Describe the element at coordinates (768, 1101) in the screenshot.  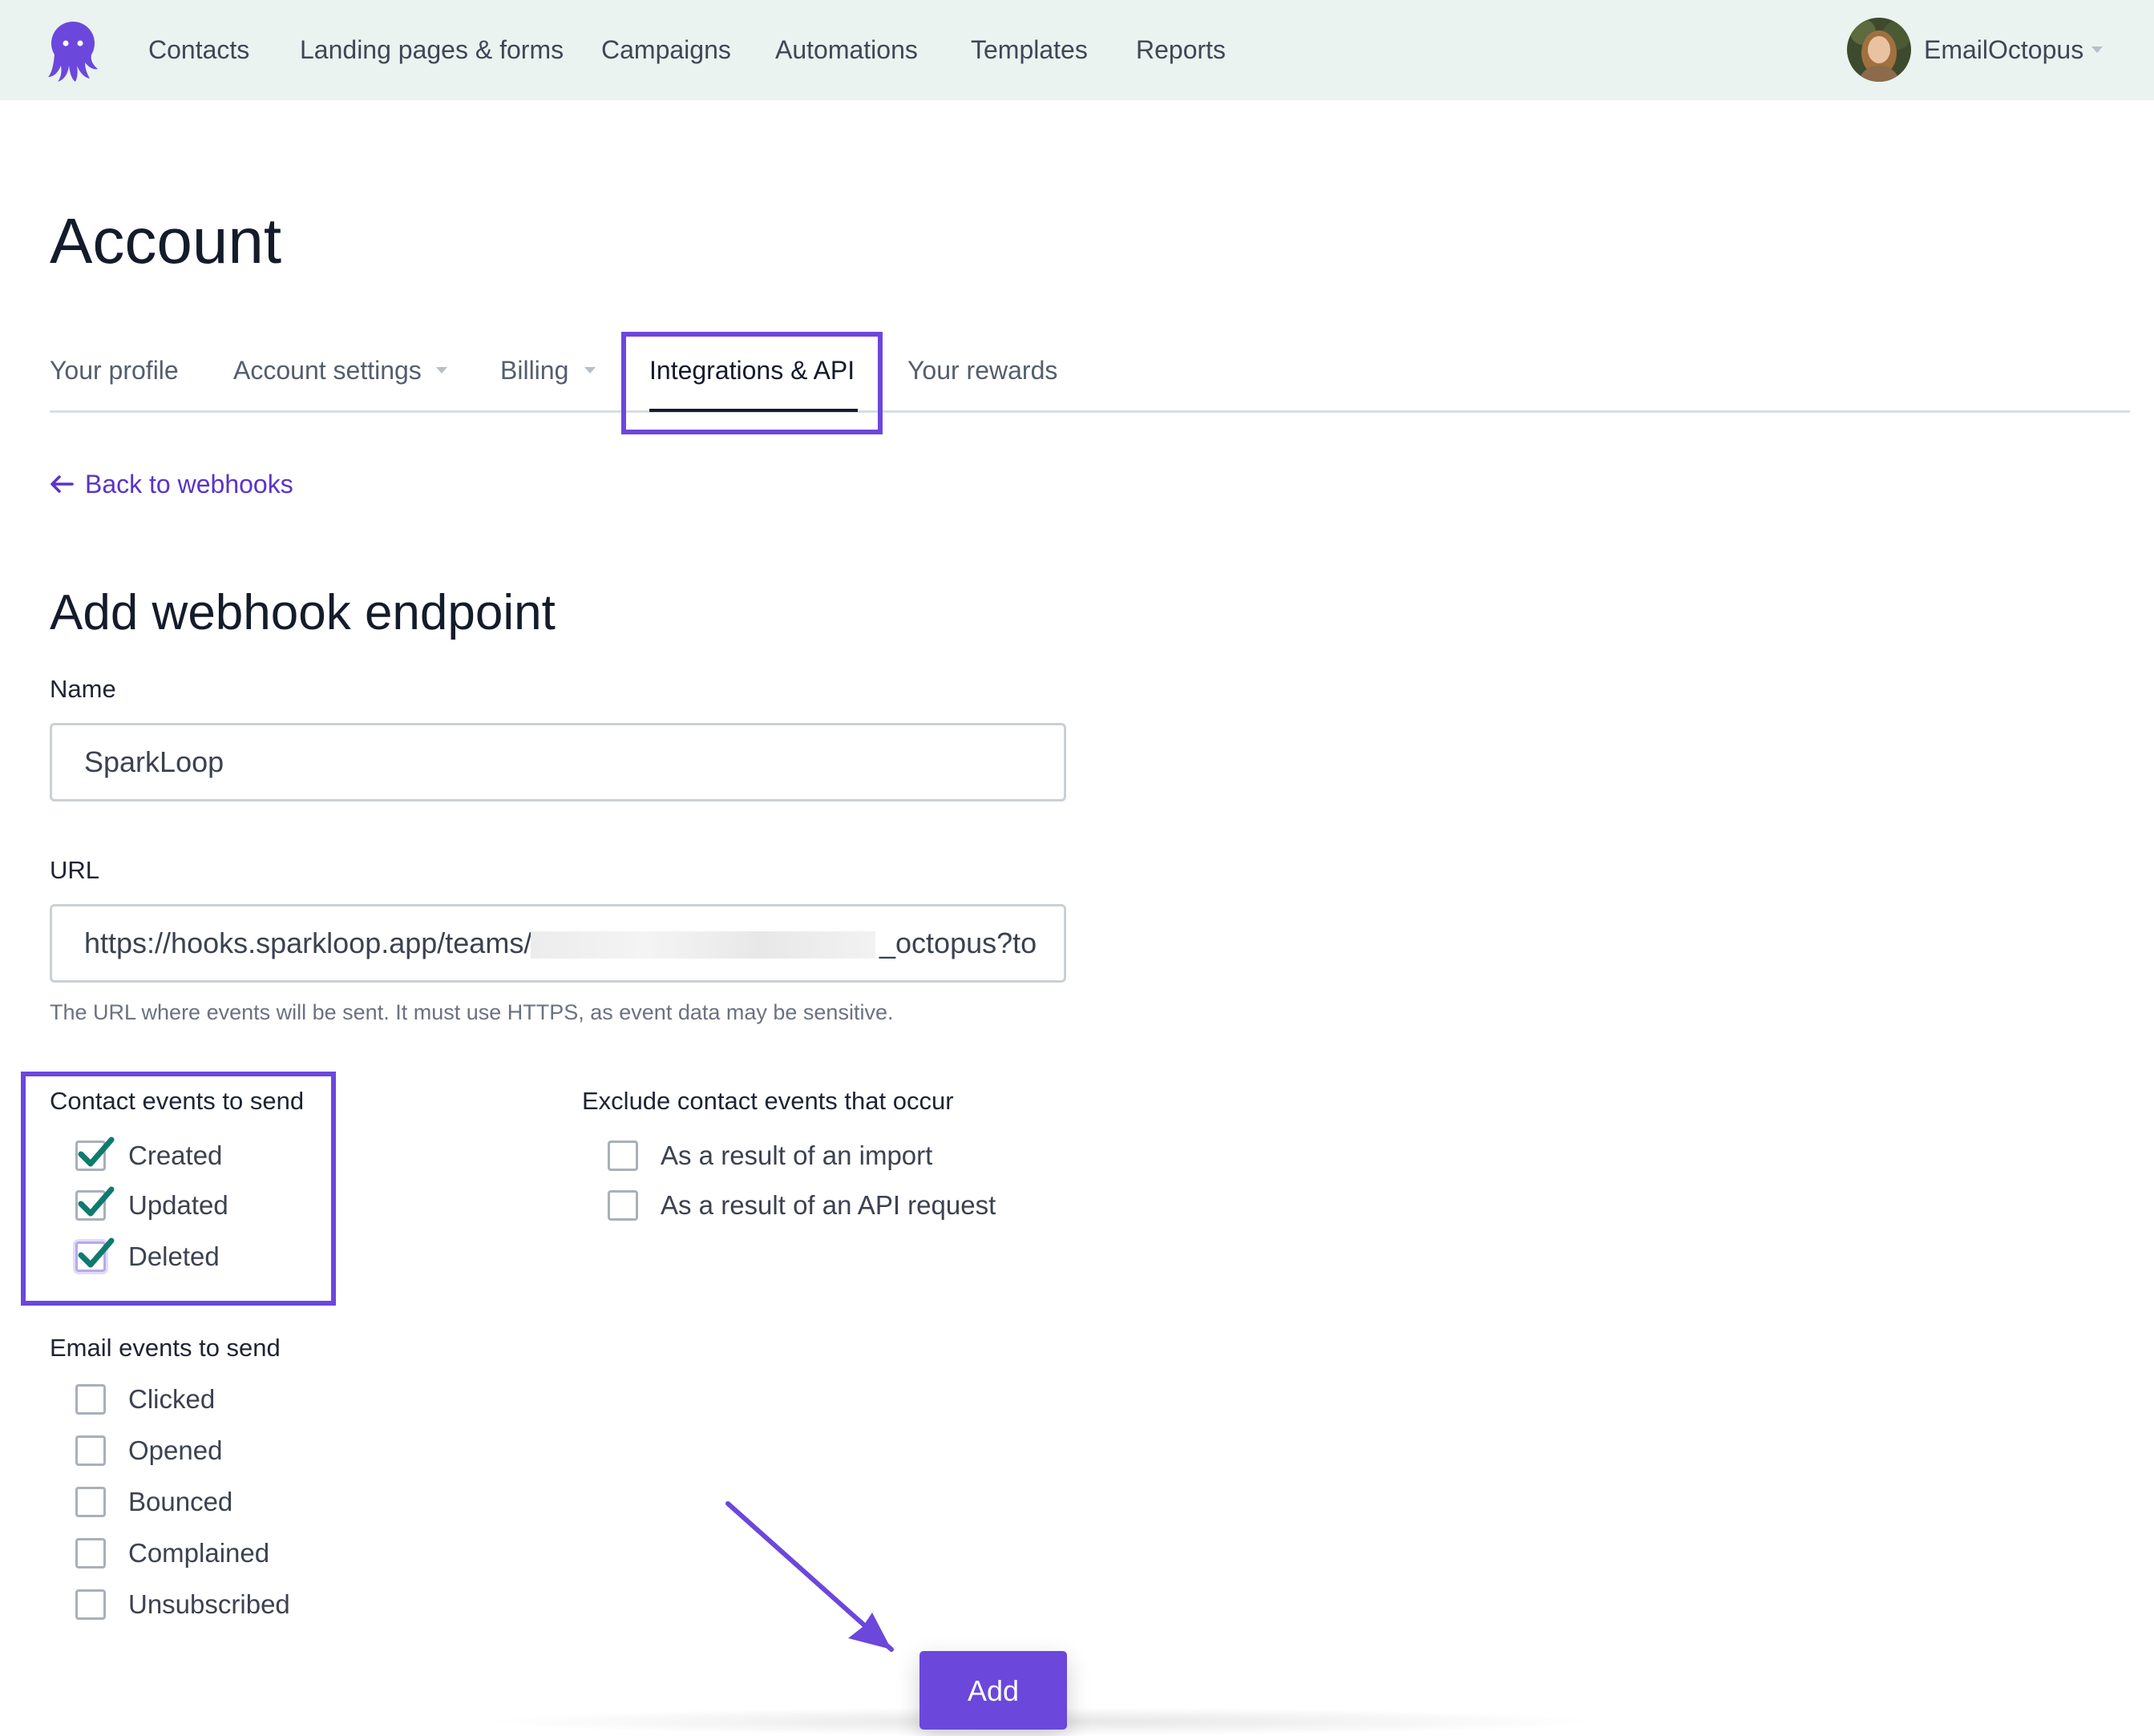
I see `exclude-events-label: Exclude contact events that occur` at that location.